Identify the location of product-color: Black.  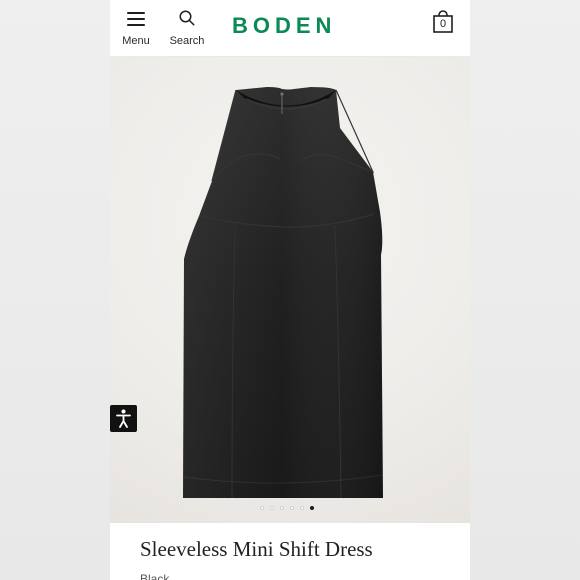
(155, 576).